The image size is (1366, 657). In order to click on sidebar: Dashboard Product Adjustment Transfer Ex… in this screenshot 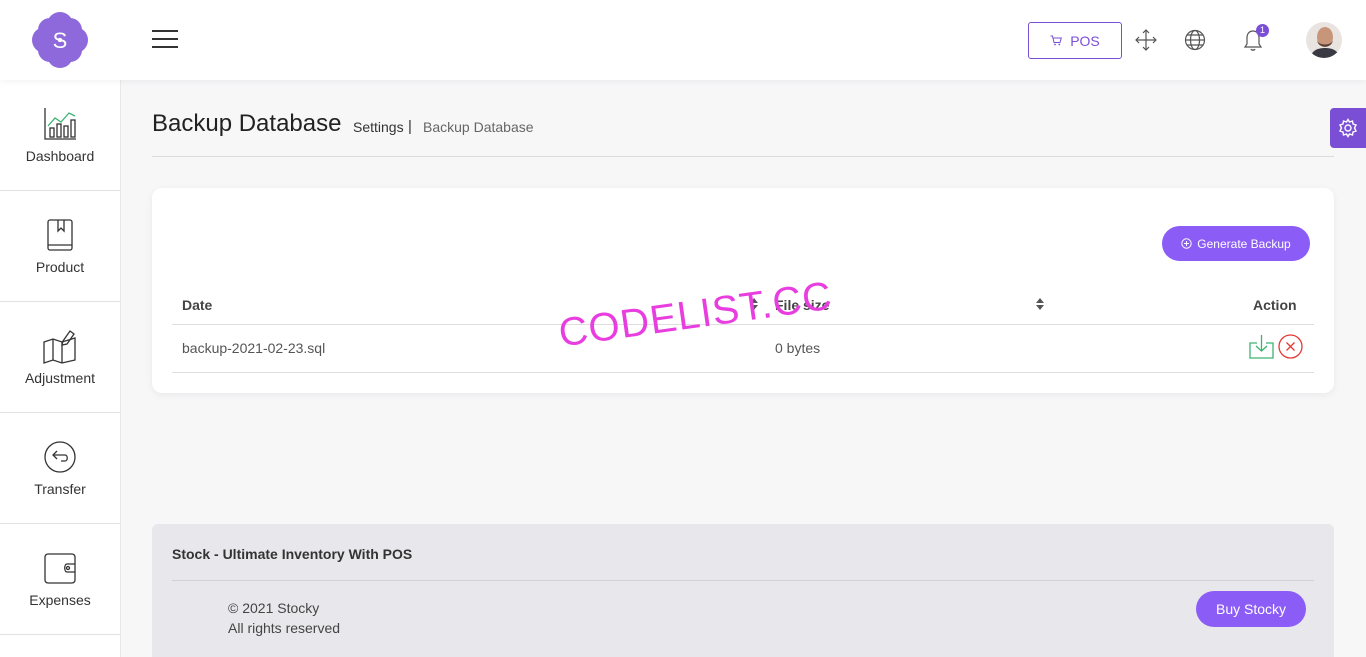, I will do `click(60, 368)`.